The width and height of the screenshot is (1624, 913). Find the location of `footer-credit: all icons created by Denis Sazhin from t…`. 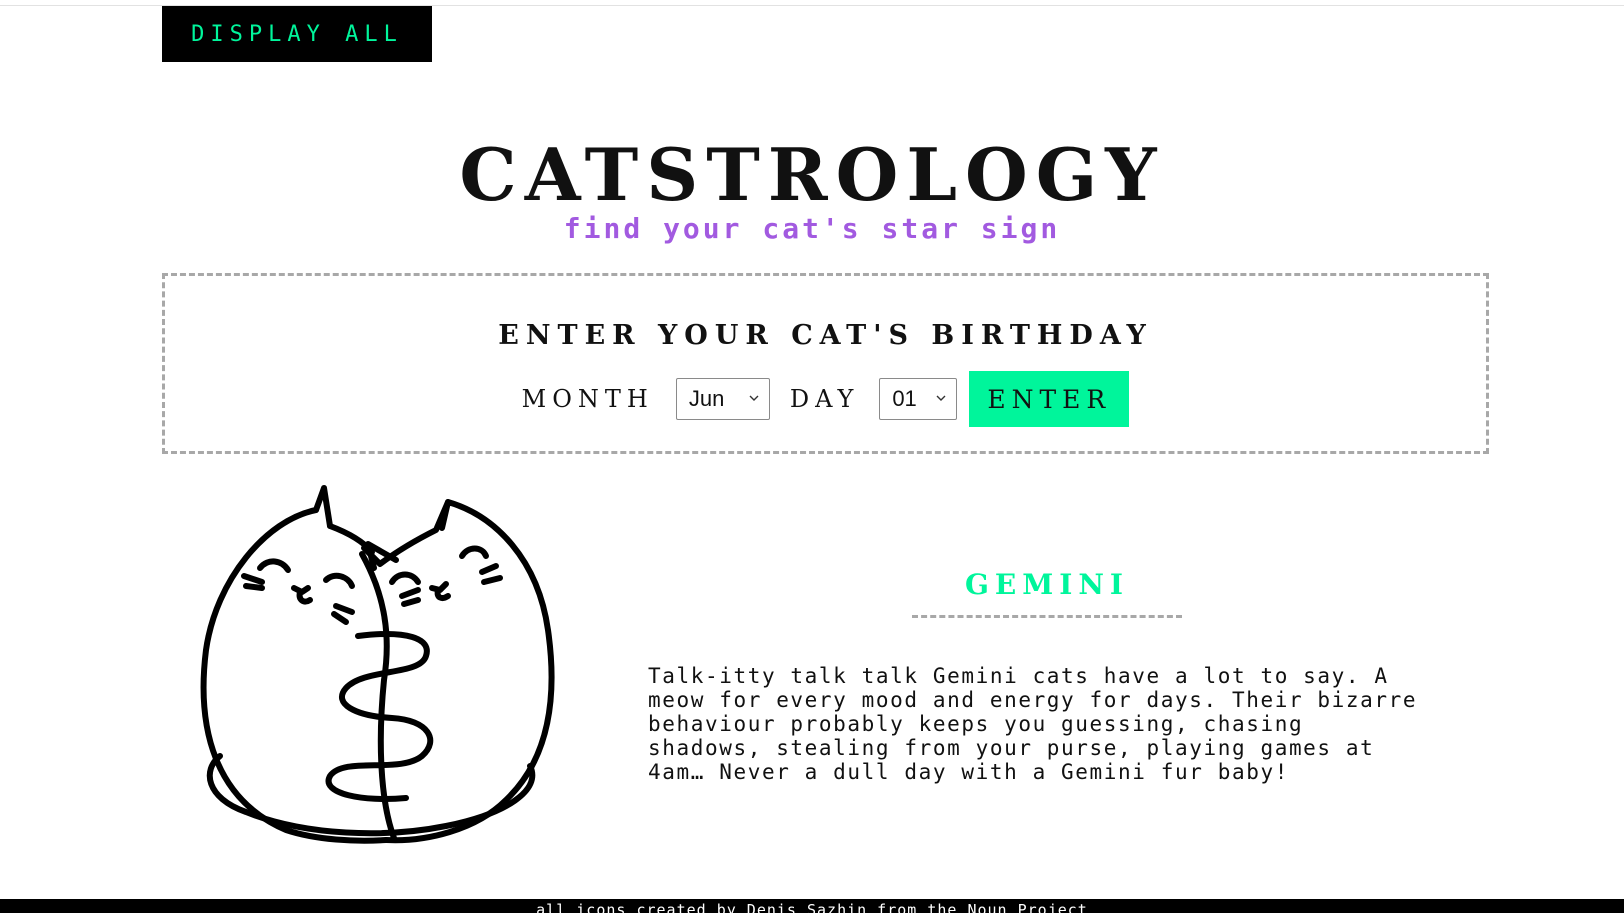

footer-credit: all icons created by Denis Sazhin from t… is located at coordinates (812, 906).